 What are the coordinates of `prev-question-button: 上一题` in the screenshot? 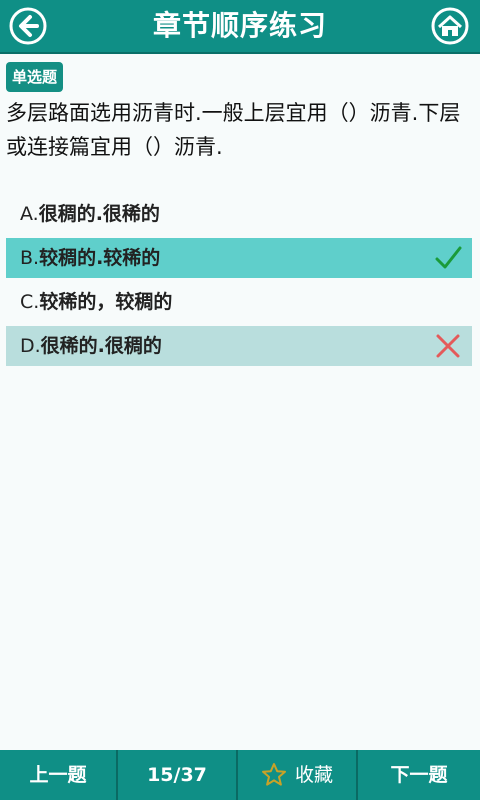 It's located at (59, 775).